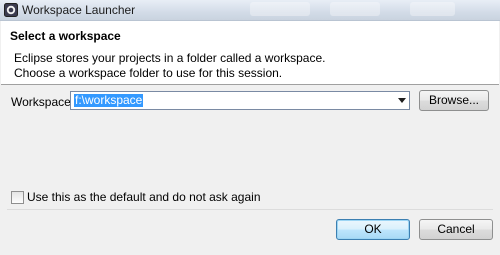 The height and width of the screenshot is (255, 500). Describe the element at coordinates (11, 10) in the screenshot. I see `eclipse-app-icon` at that location.